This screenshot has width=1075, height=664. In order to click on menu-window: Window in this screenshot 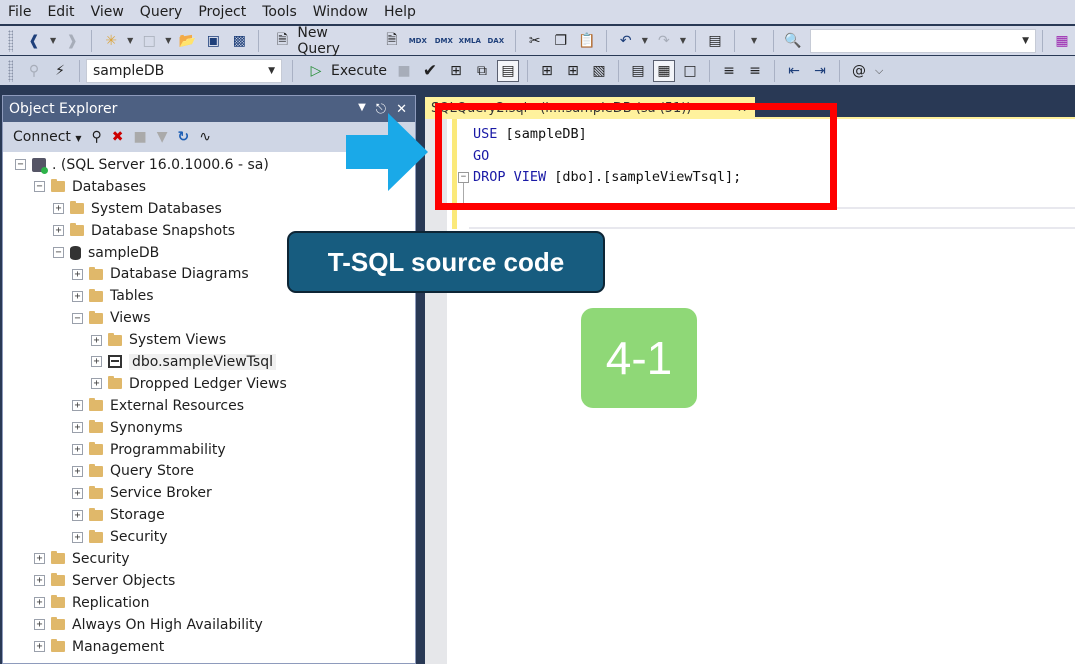, I will do `click(344, 12)`.